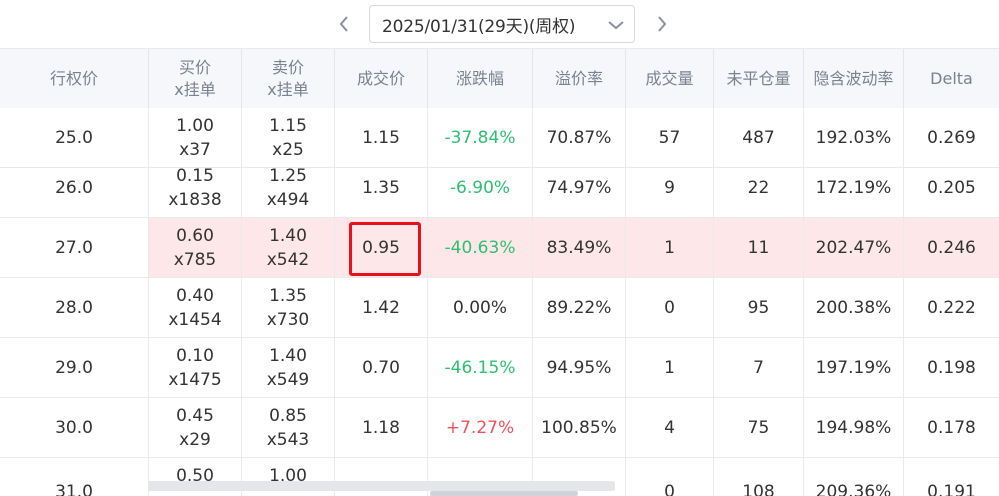 This screenshot has width=999, height=496. I want to click on header-implied-volatility: 隐含波动率, so click(853, 79).